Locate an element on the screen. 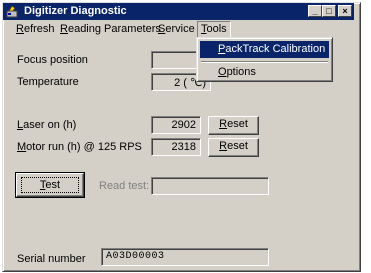 This screenshot has height=273, width=371. menu-item-options: Options is located at coordinates (264, 72).